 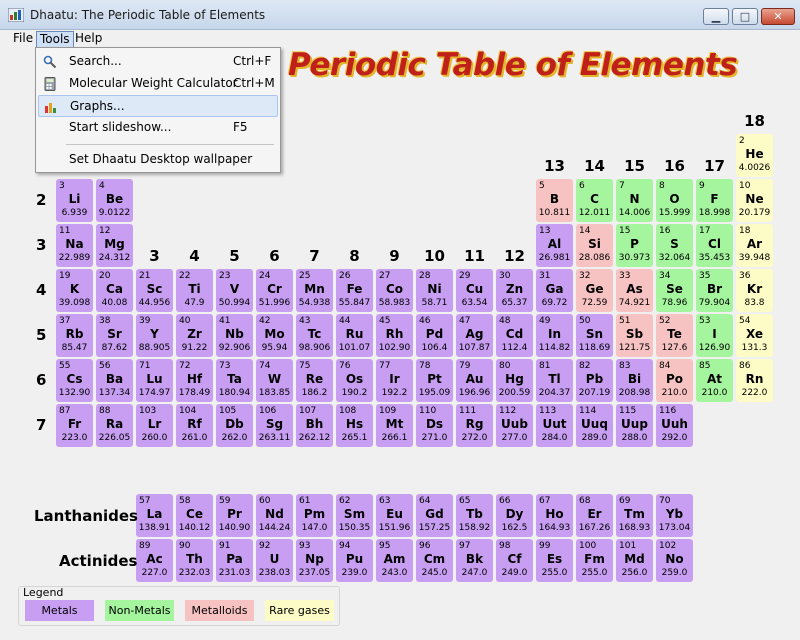 What do you see at coordinates (514, 515) in the screenshot?
I see `element-dy: 66 Dy 162.5` at bounding box center [514, 515].